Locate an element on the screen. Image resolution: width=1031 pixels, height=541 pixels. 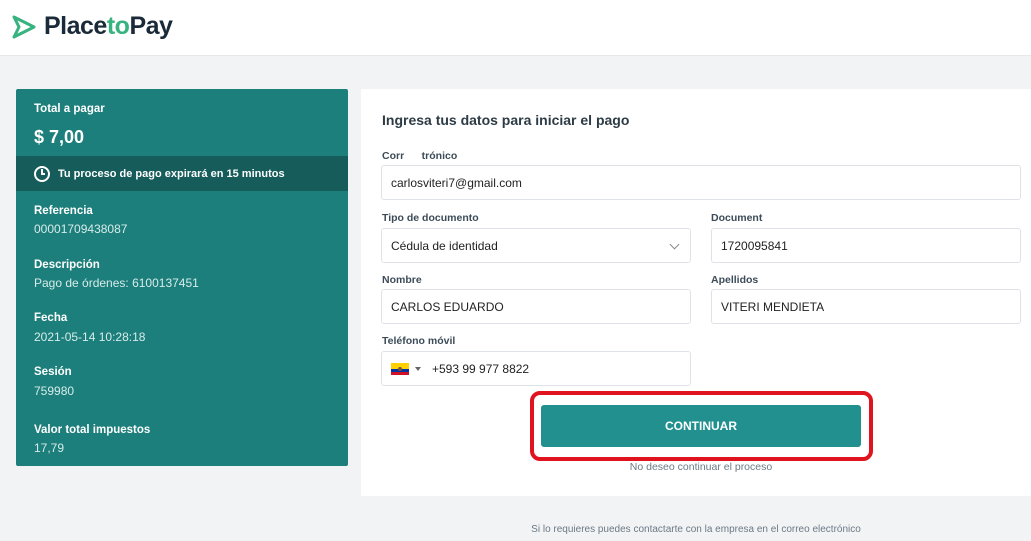
tax-total-value: 17,79 is located at coordinates (49, 448).